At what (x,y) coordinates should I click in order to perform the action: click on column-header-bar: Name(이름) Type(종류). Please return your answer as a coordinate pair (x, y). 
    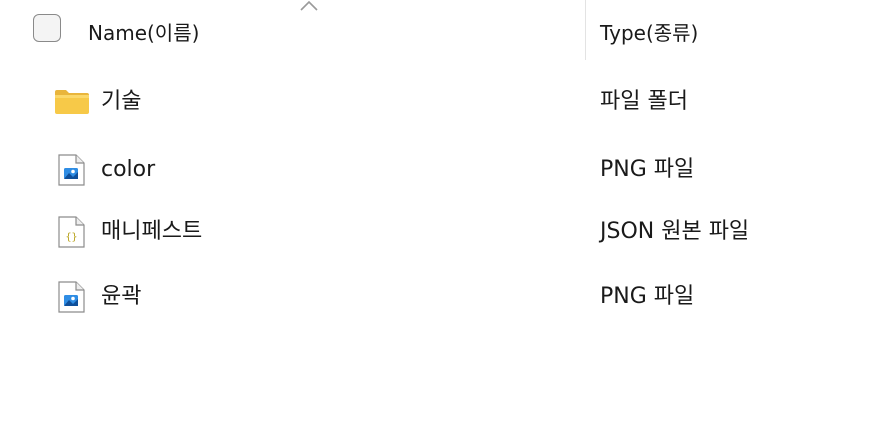
    Looking at the image, I should click on (441, 31).